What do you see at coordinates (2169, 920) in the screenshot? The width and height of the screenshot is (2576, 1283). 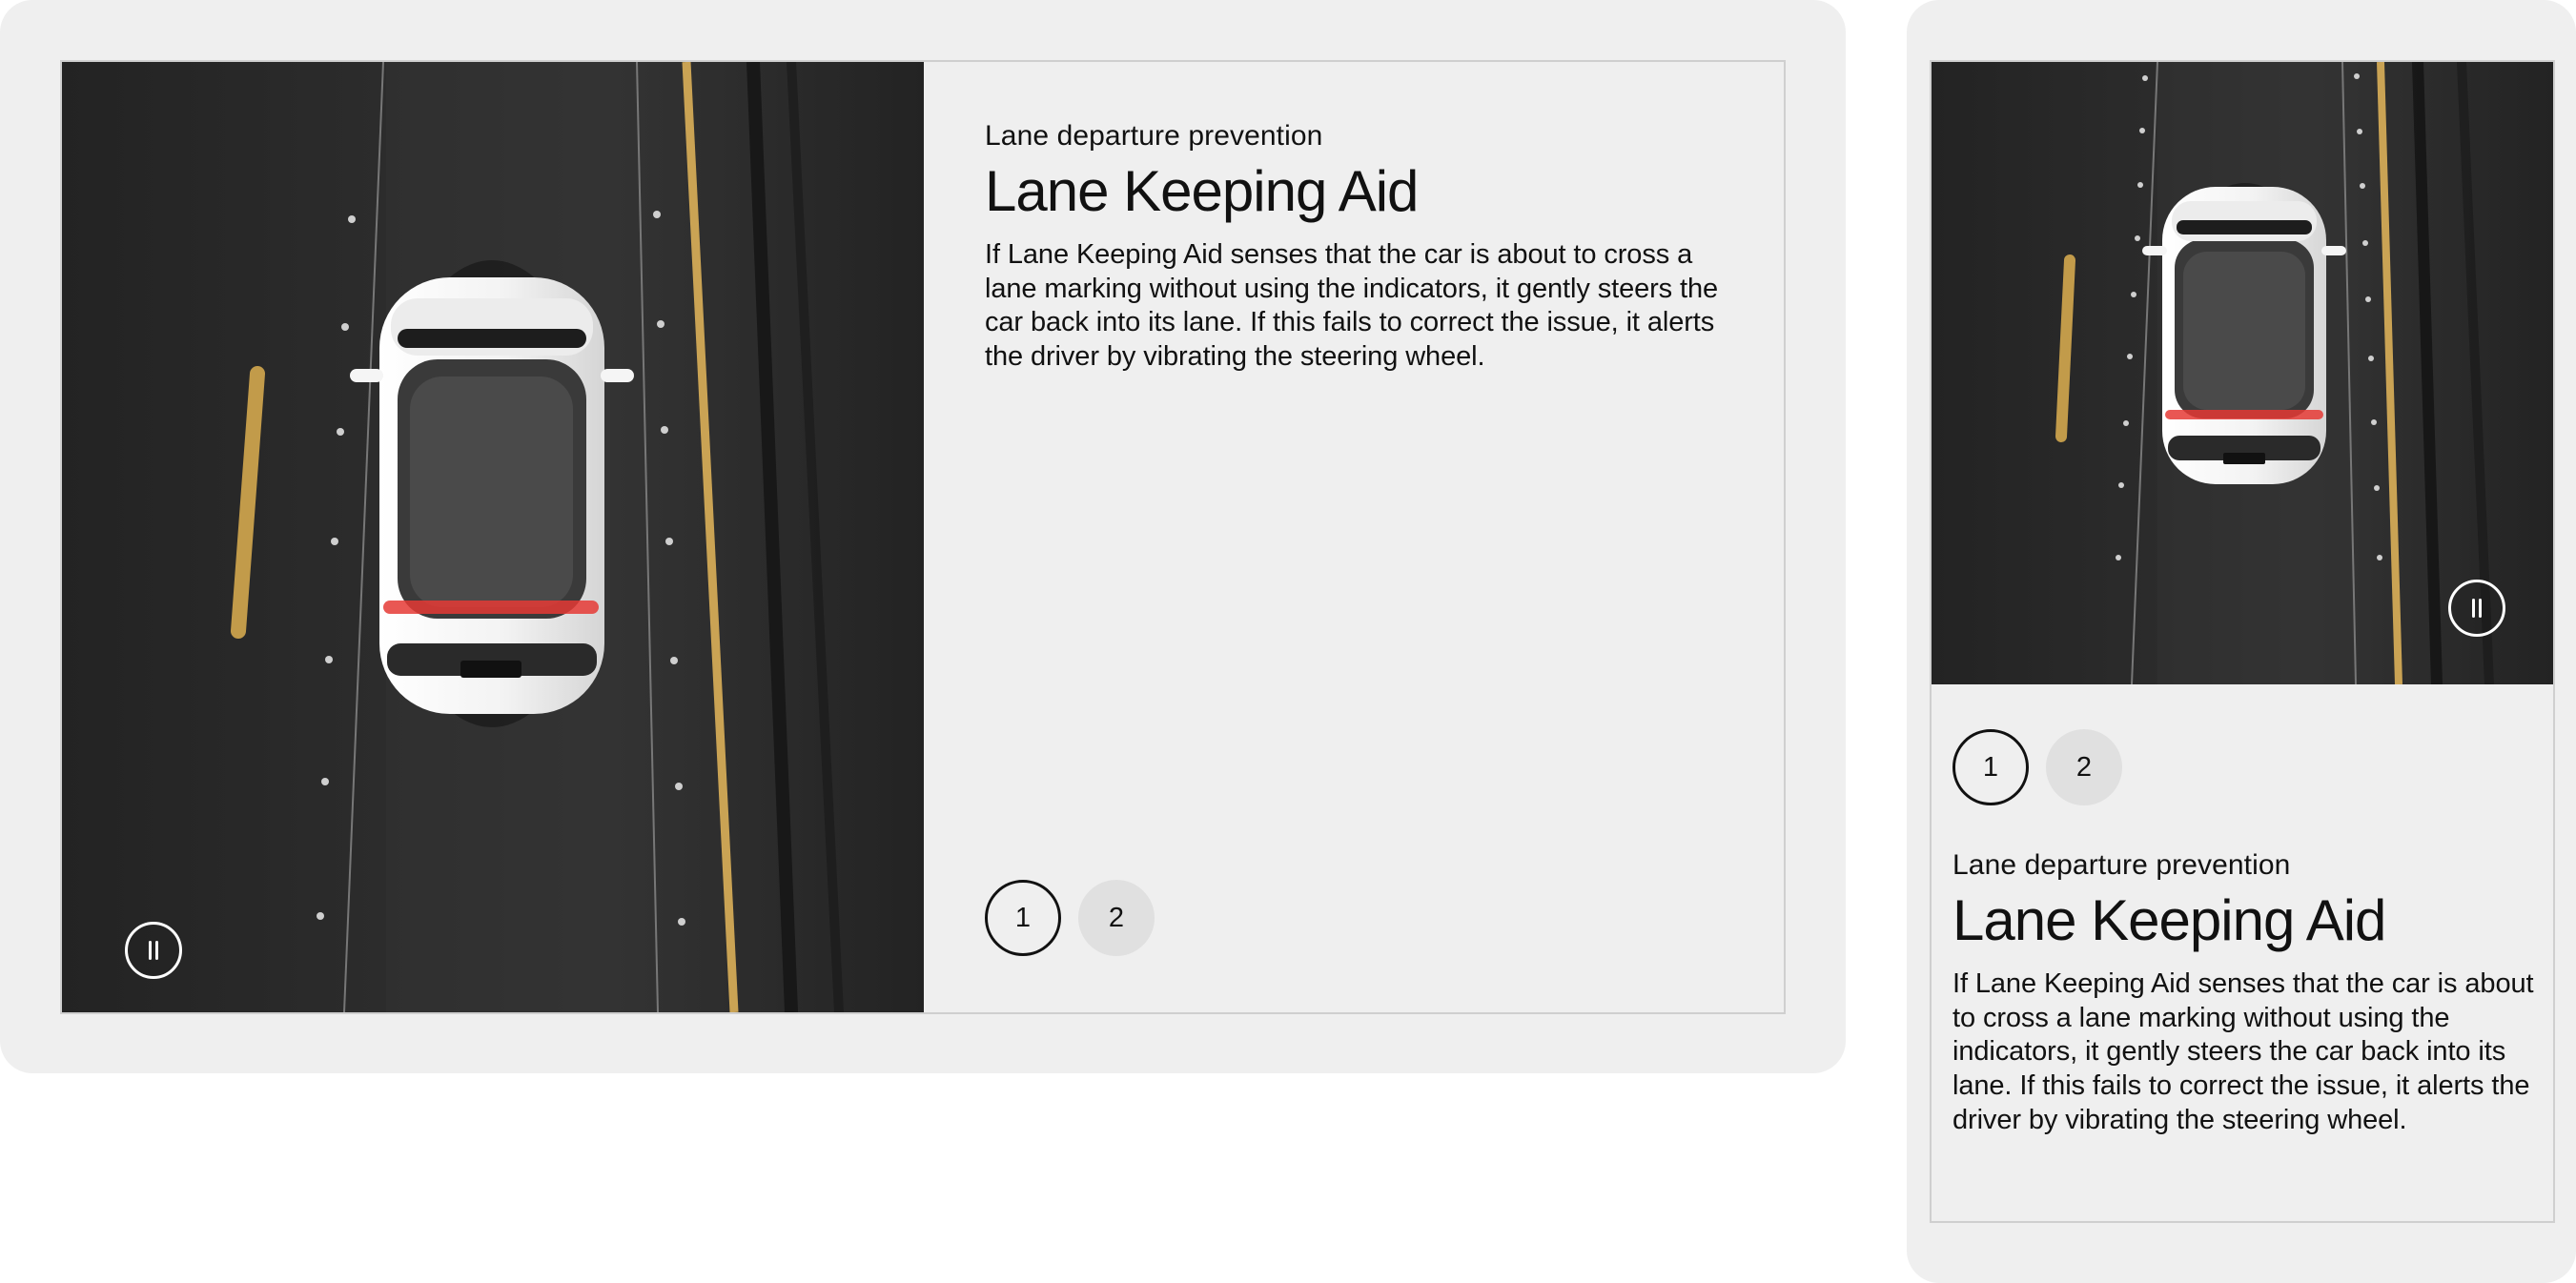 I see `mobile-title: Lane Keeping Aid` at bounding box center [2169, 920].